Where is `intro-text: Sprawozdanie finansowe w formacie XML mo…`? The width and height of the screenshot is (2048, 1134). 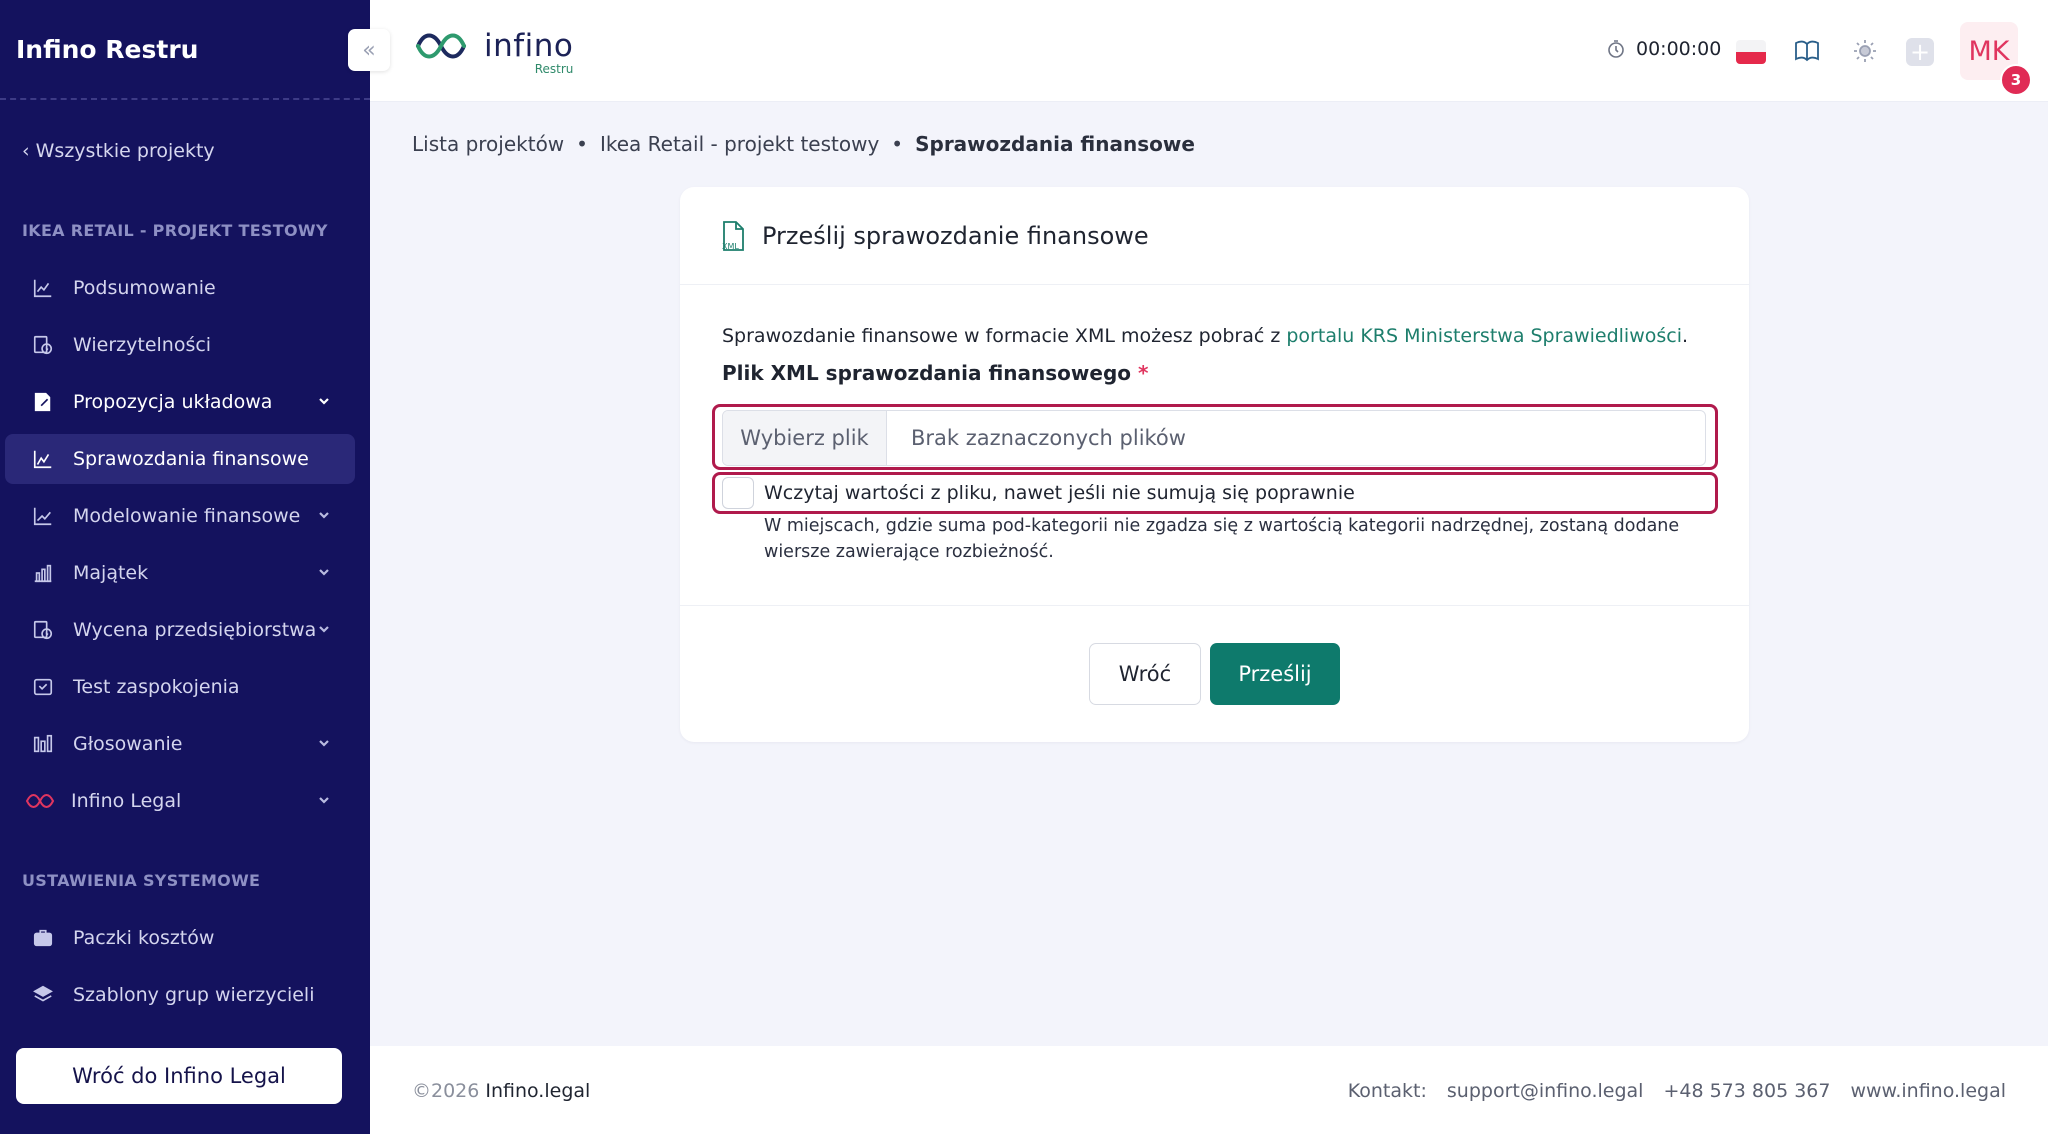 intro-text: Sprawozdanie finansowe w formacie XML mo… is located at coordinates (1205, 336).